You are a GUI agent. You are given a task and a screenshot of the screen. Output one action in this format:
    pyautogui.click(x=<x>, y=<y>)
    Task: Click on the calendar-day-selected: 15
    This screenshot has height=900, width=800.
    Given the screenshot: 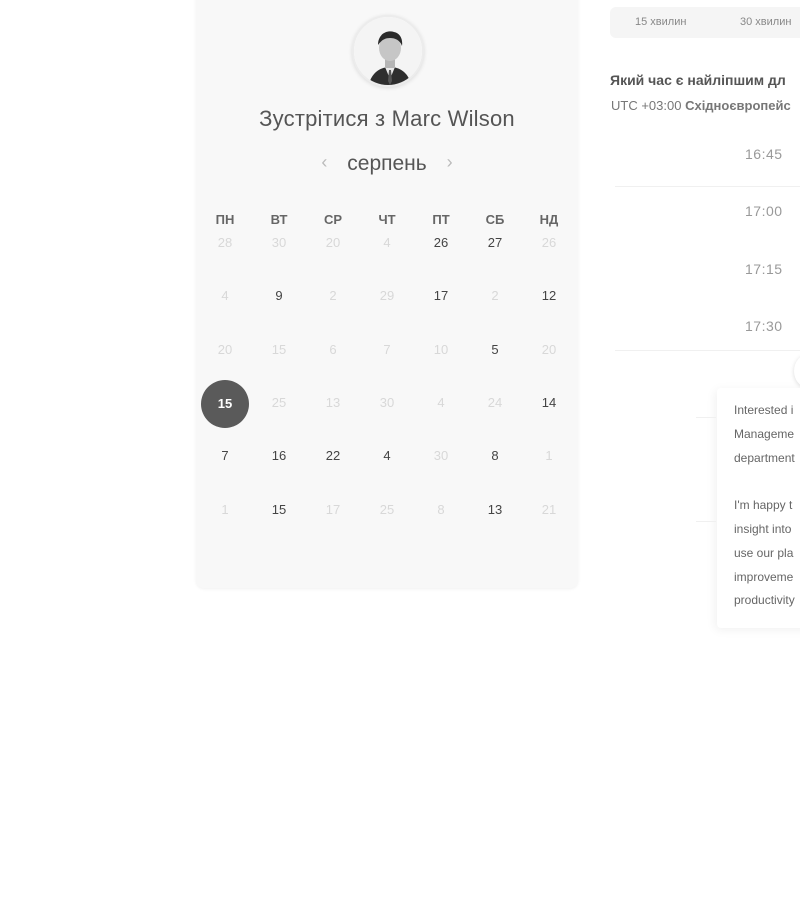 What is the action you would take?
    pyautogui.click(x=225, y=403)
    